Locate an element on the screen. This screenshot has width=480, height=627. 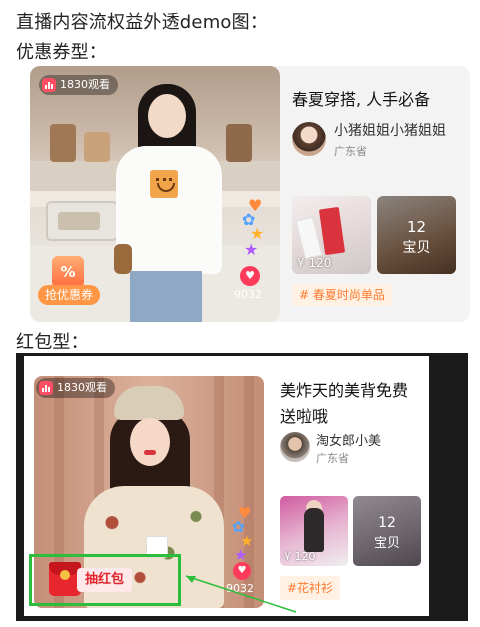
page-heading: 直播内容流权益外透demo图： is located at coordinates (142, 22).